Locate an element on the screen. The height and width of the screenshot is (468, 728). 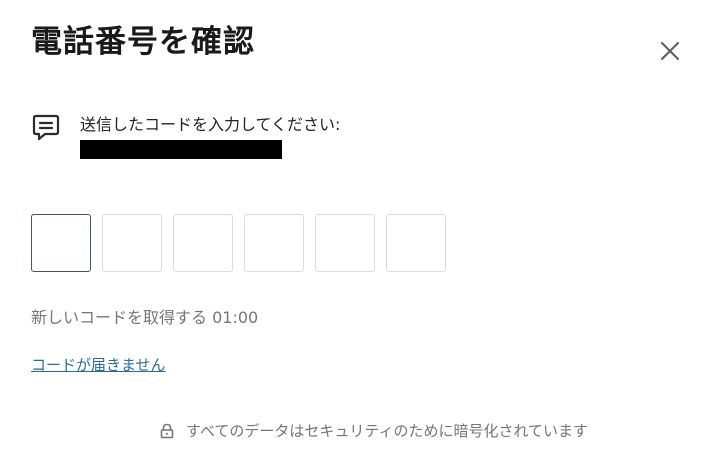
security-text: すべてのデータはセキュリティのために暗号化されています is located at coordinates (387, 431).